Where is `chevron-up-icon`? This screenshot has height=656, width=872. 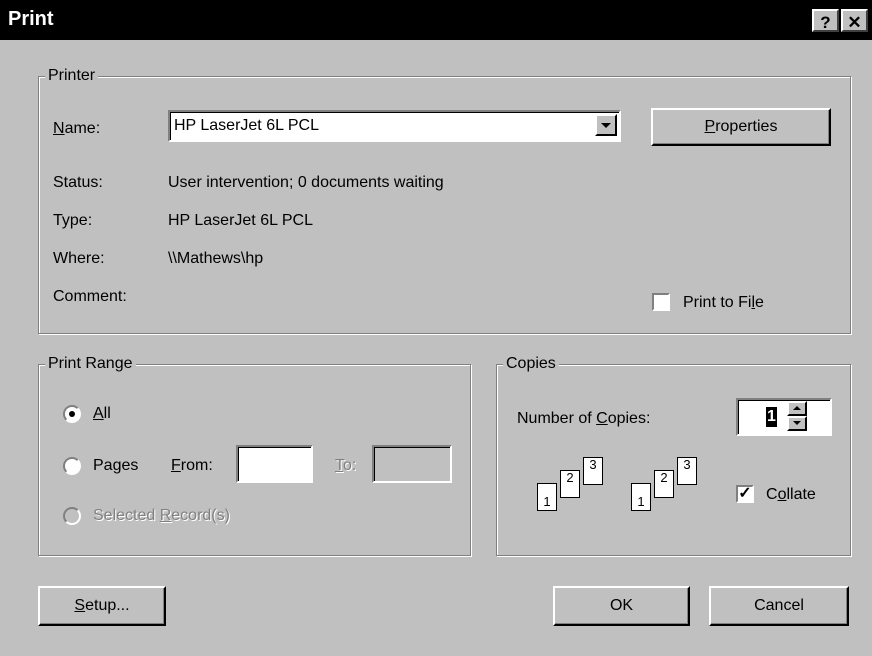
chevron-up-icon is located at coordinates (797, 408).